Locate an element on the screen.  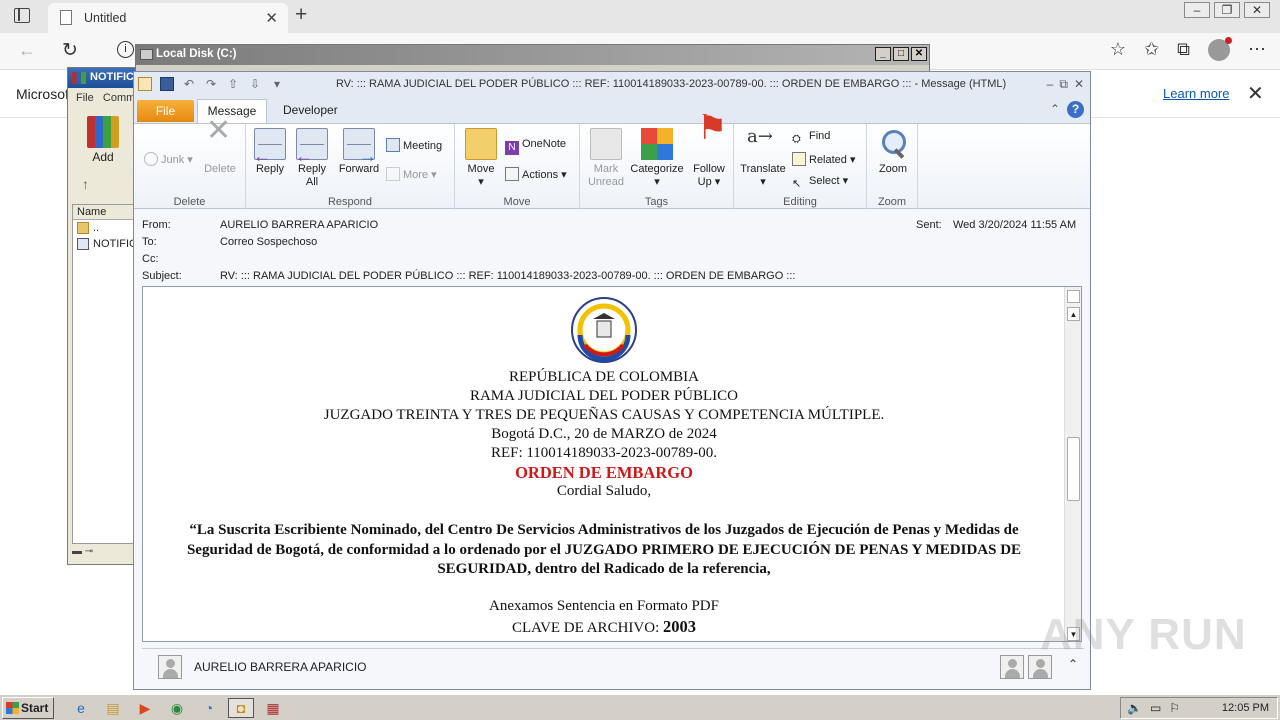
list-item: NOTIFIC is located at coordinates (105, 244).